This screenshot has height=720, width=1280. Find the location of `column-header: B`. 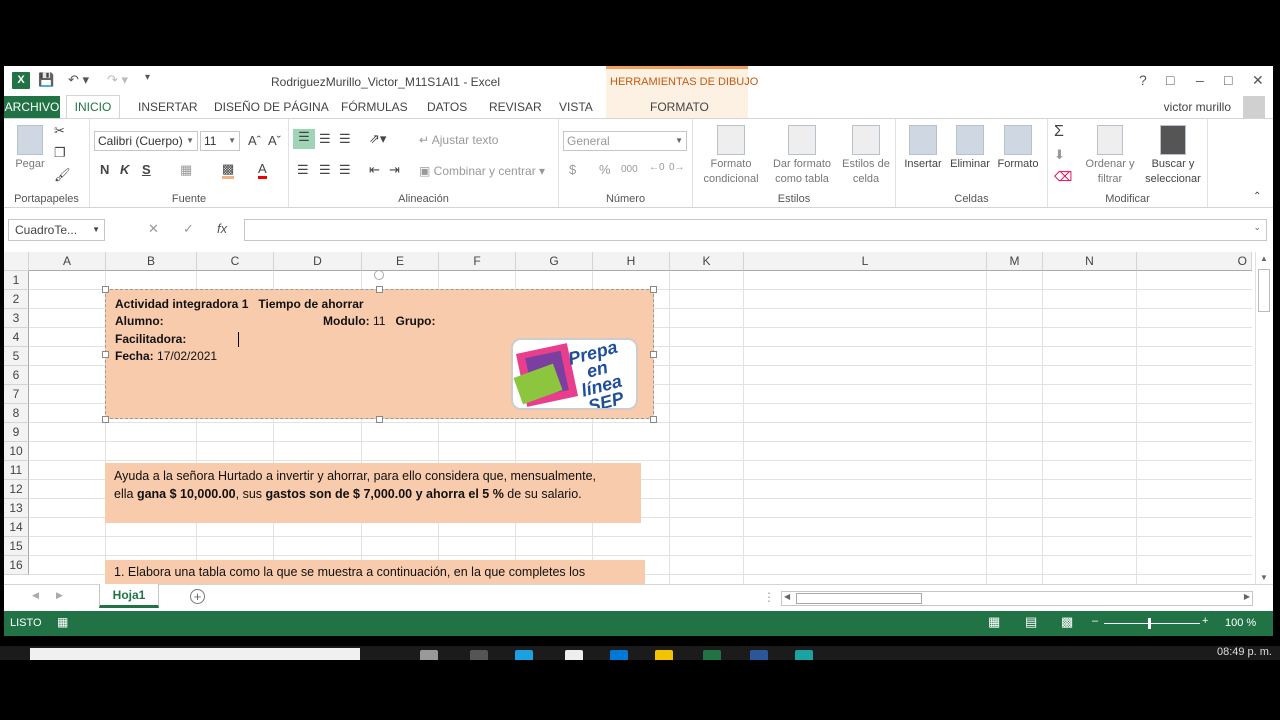

column-header: B is located at coordinates (151, 261).